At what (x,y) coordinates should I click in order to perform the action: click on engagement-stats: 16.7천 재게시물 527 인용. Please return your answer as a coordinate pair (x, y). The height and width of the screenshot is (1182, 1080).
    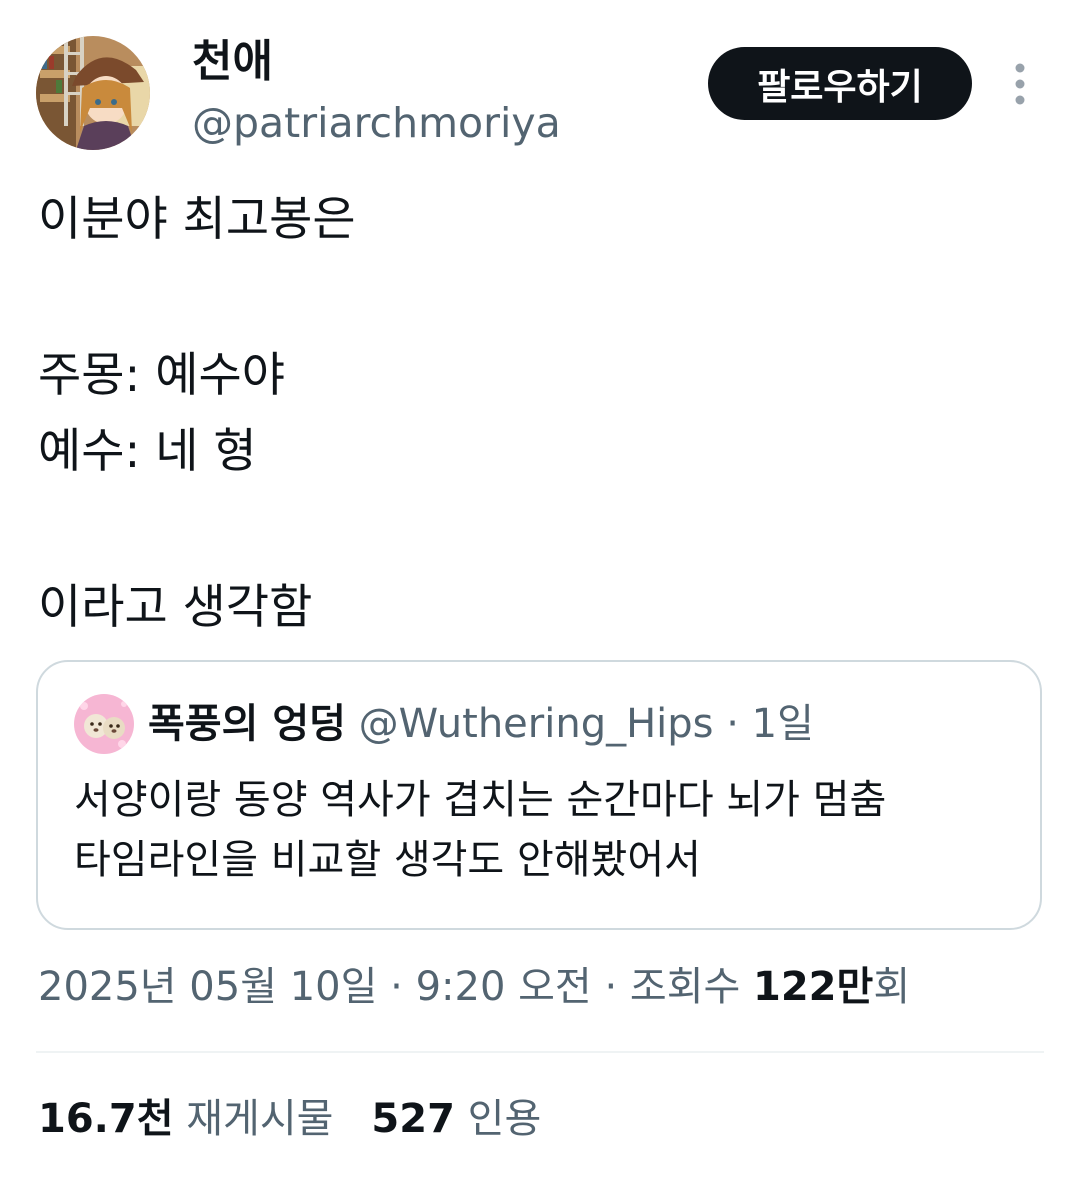
    Looking at the image, I should click on (289, 1119).